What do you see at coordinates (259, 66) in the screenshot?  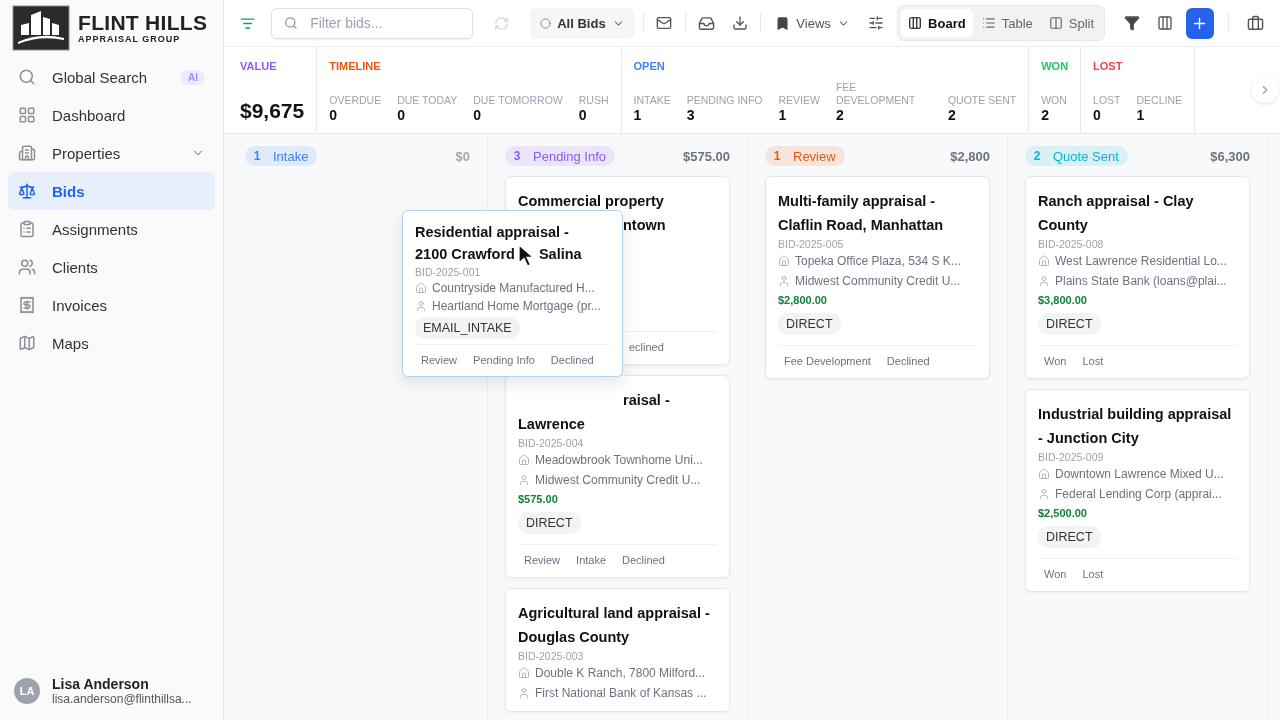 I see `stat-group-title: VALUE` at bounding box center [259, 66].